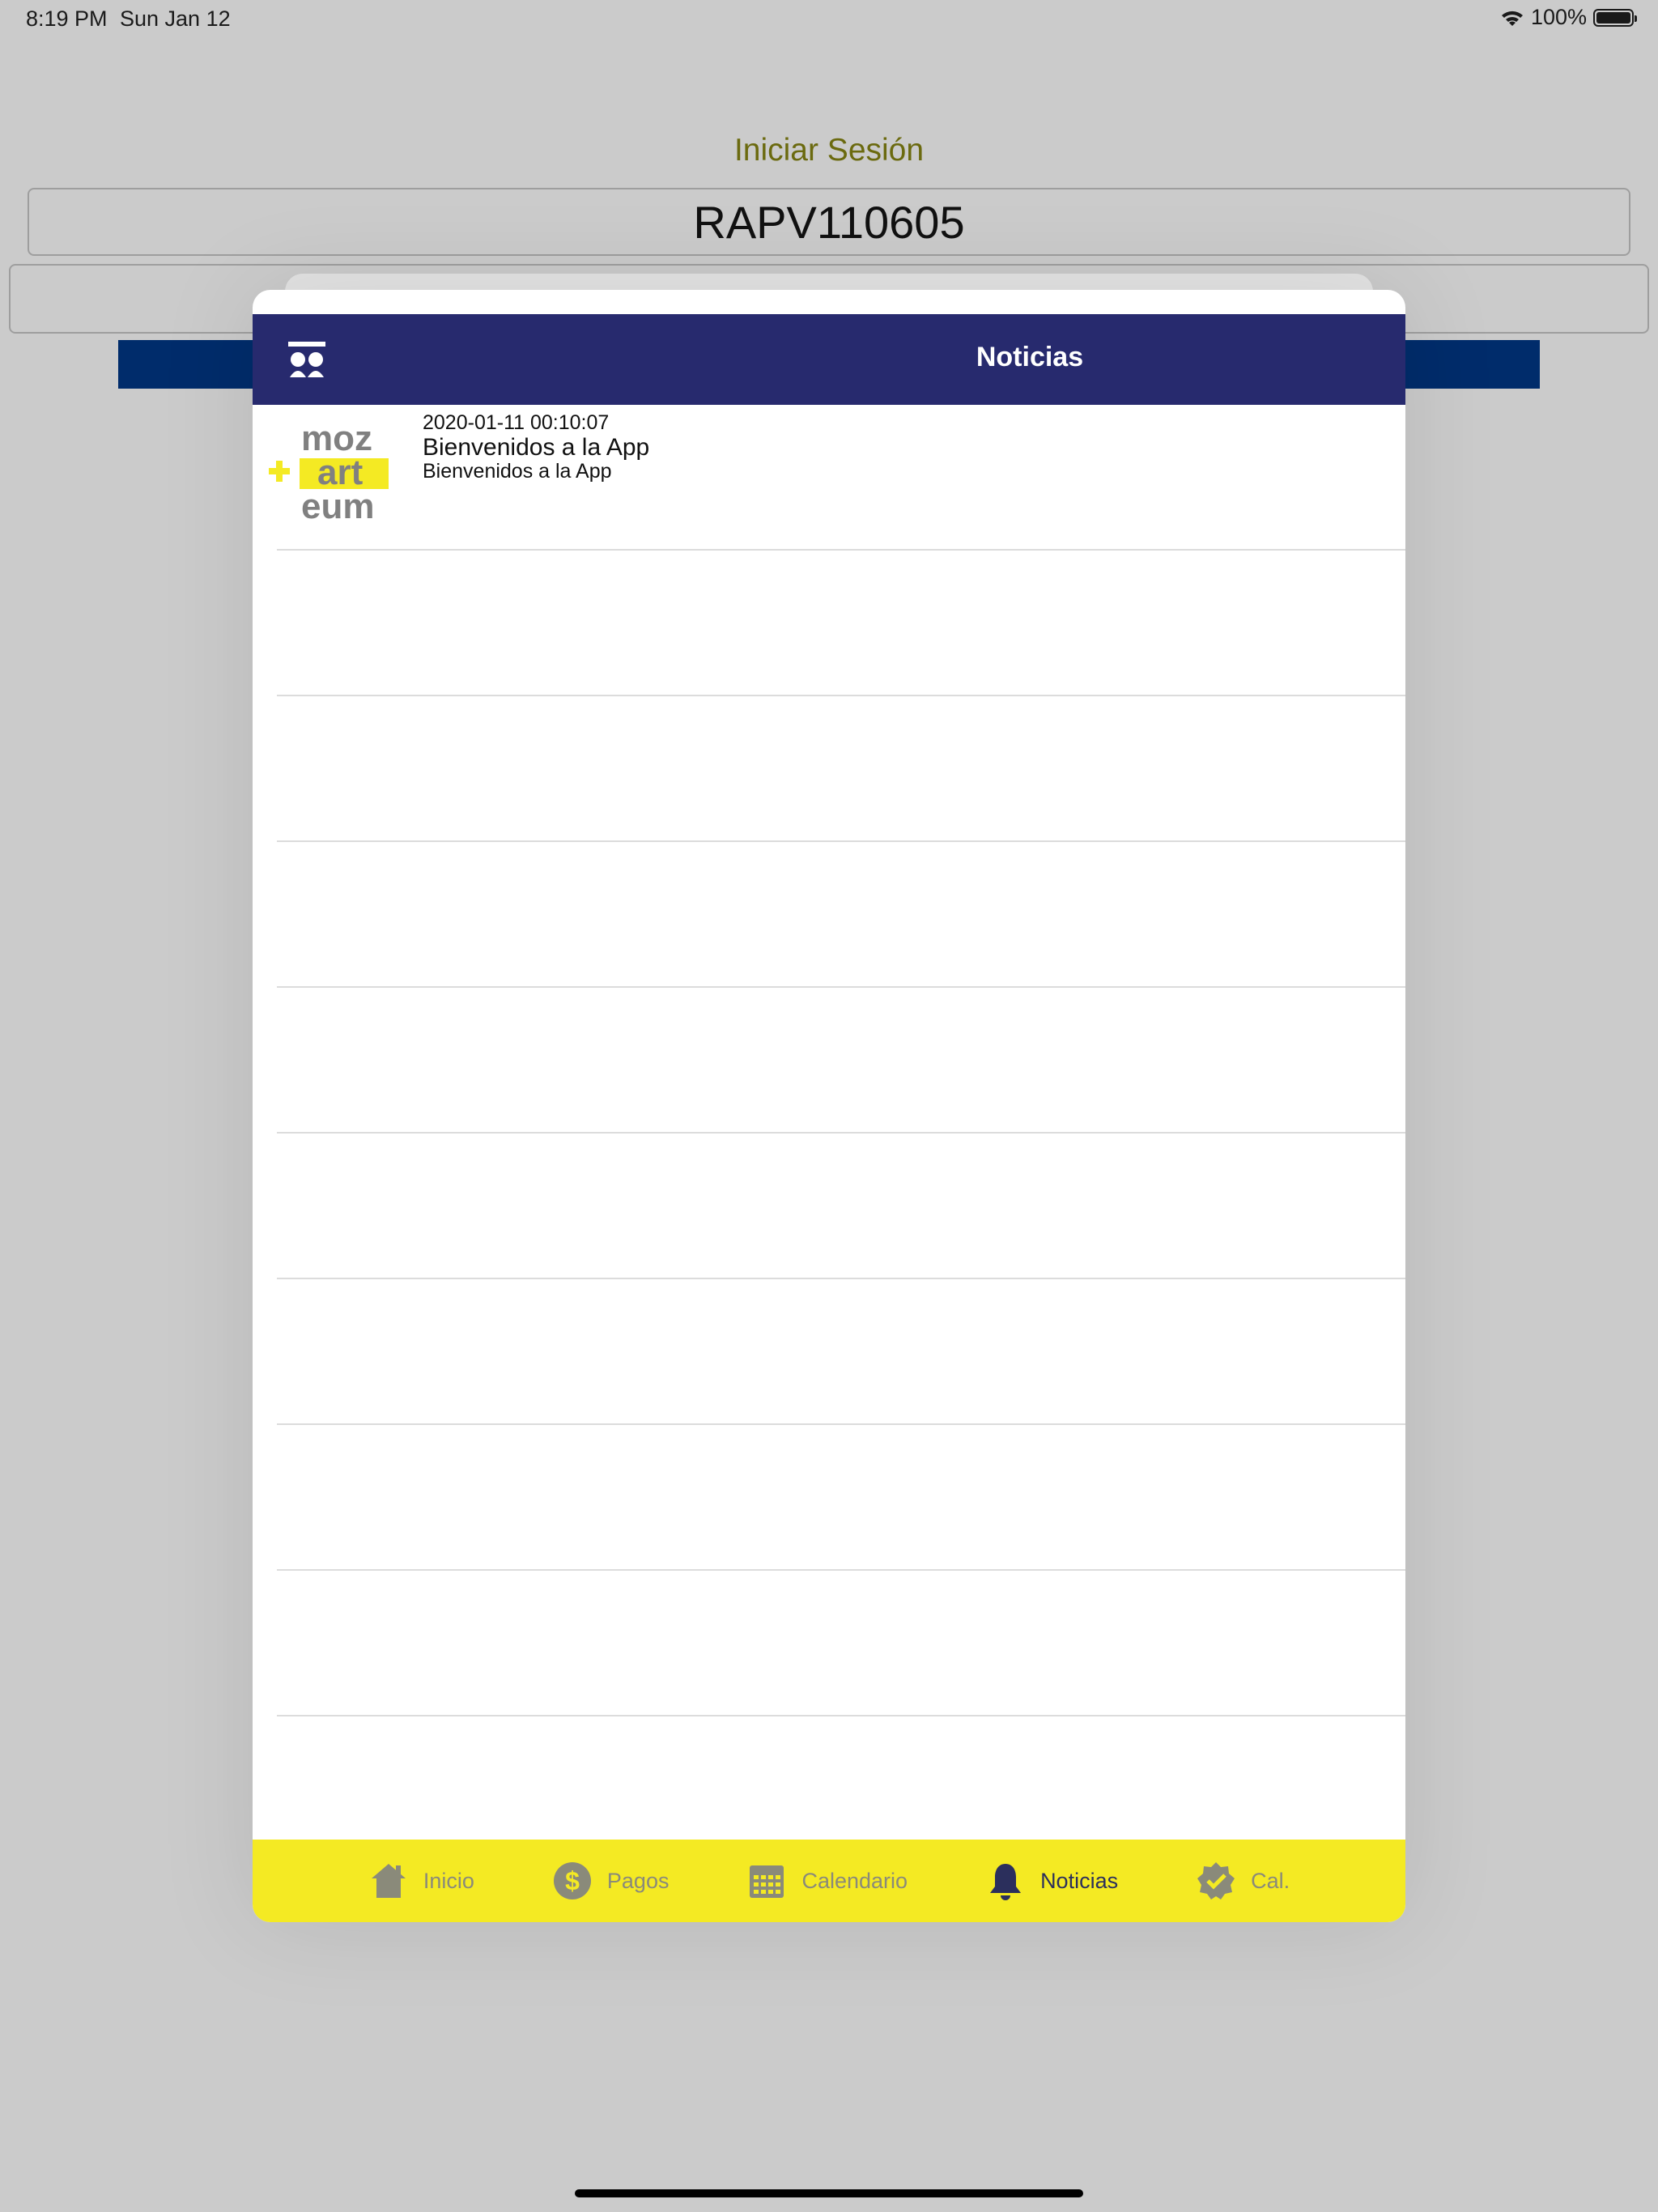 The width and height of the screenshot is (1658, 2212). I want to click on calendar-icon, so click(767, 1881).